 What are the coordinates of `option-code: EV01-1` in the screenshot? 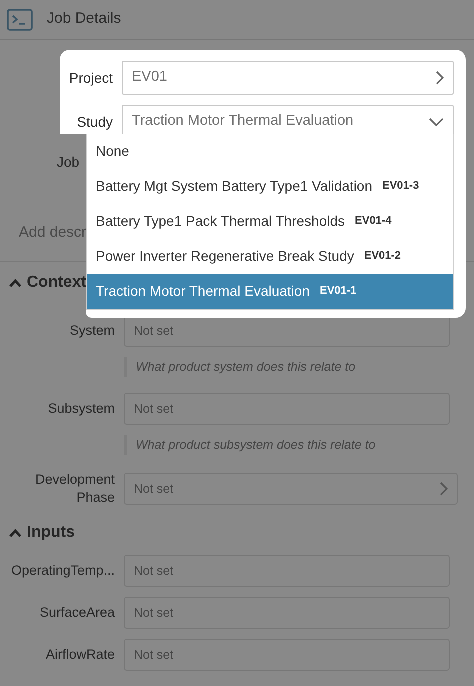 It's located at (338, 292).